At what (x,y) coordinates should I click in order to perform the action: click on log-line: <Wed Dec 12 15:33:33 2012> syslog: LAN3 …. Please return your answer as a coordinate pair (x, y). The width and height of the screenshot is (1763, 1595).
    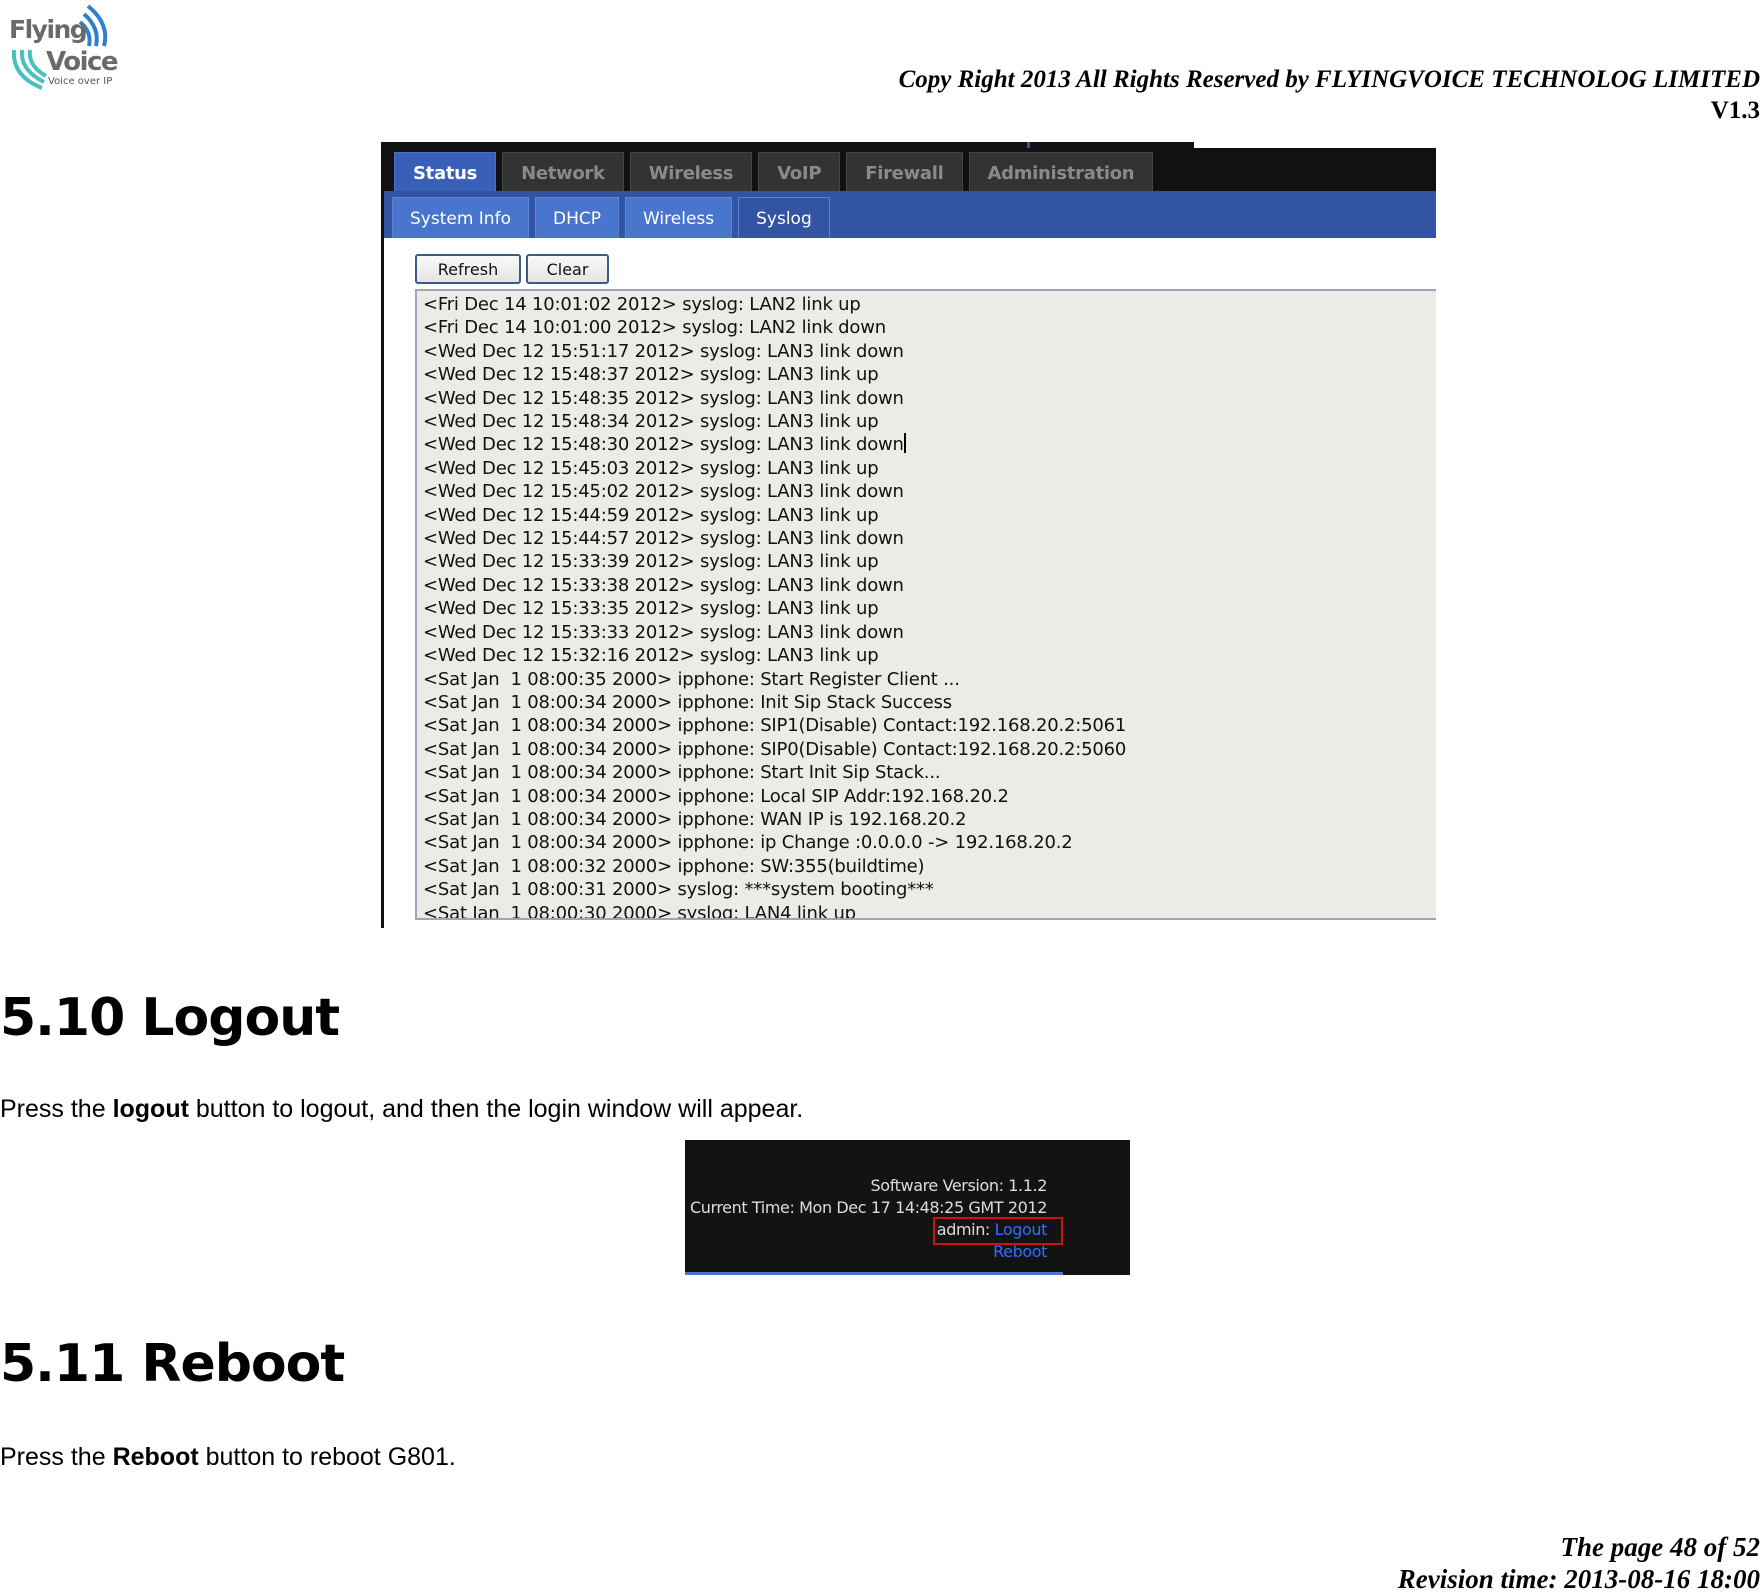
    Looking at the image, I should click on (663, 632).